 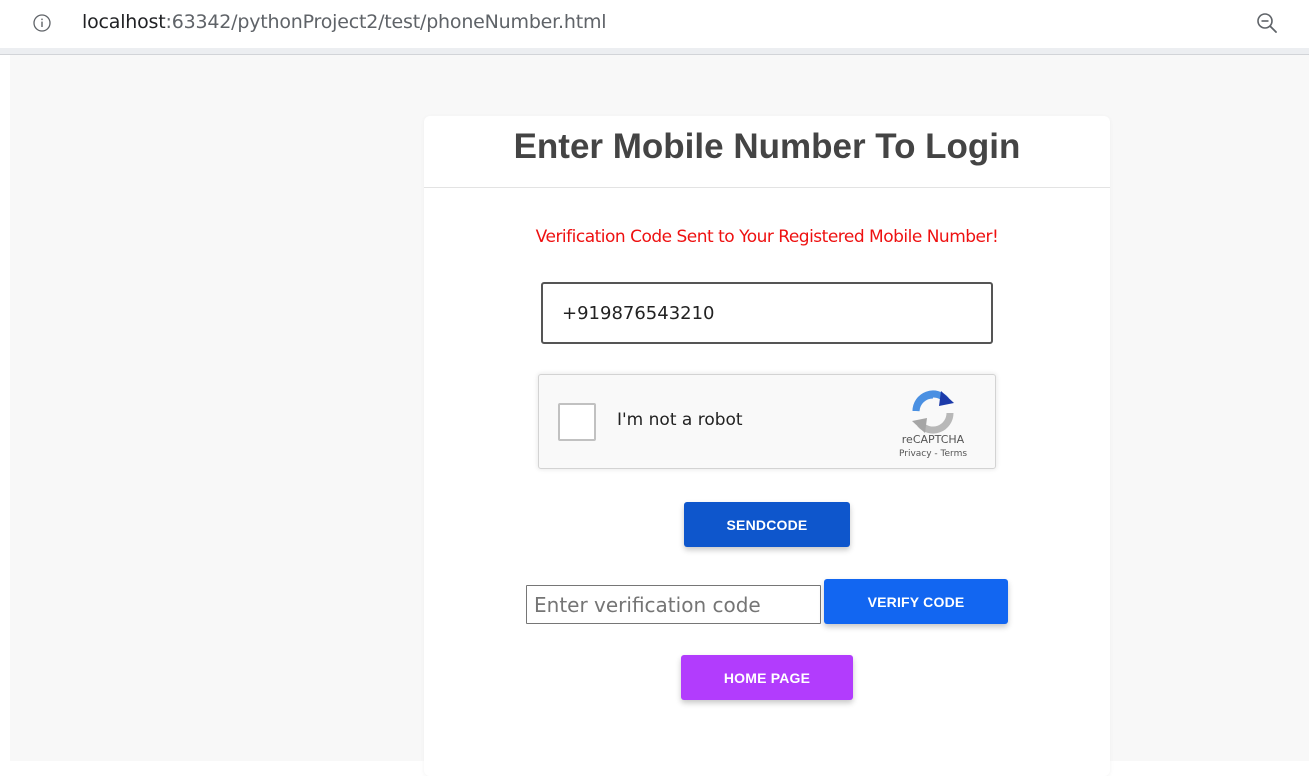 I want to click on info-icon, so click(x=42, y=23).